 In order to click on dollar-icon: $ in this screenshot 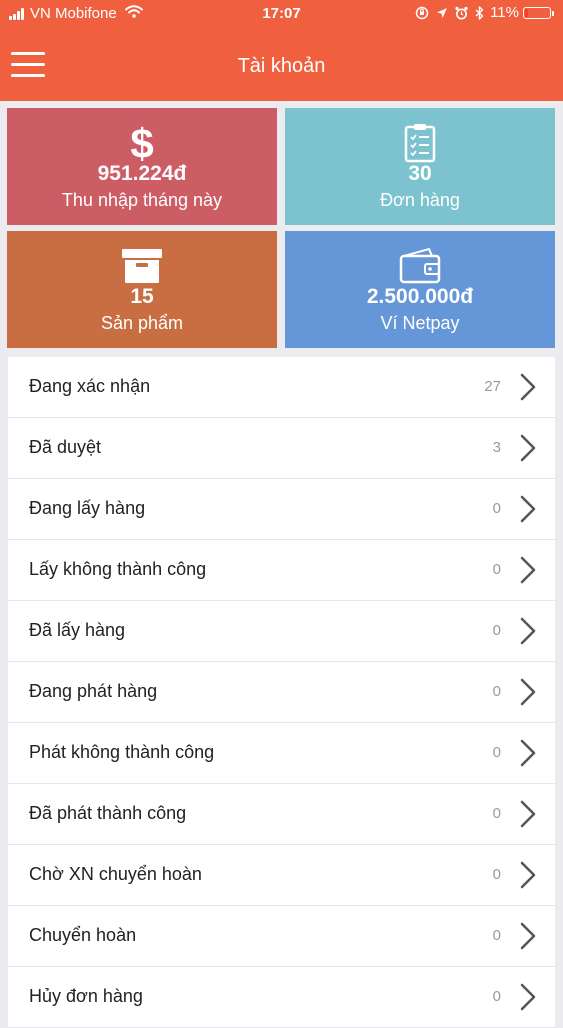, I will do `click(142, 143)`.